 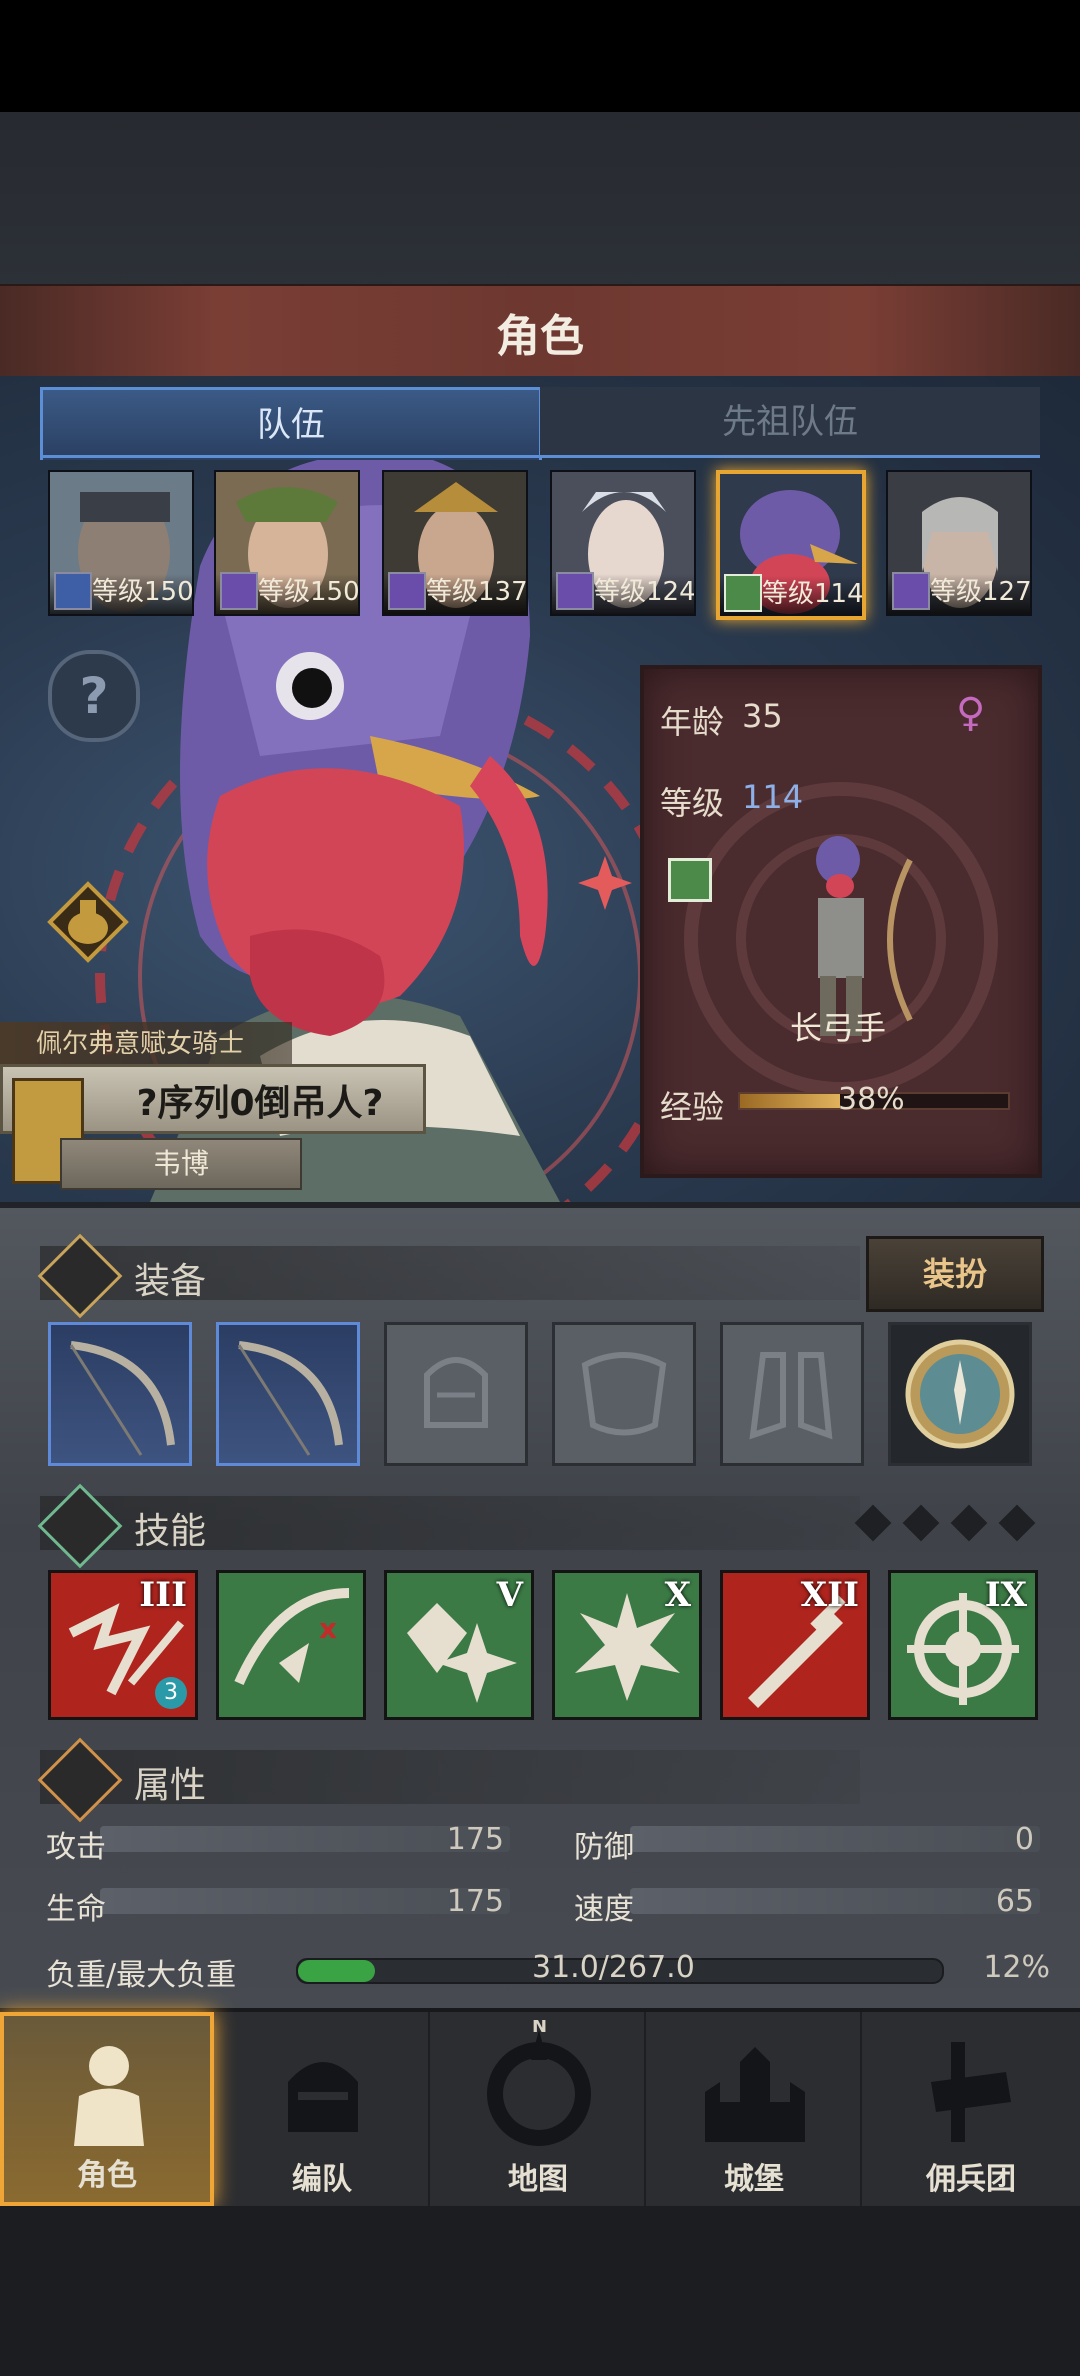 I want to click on top-backdrop, so click(x=540, y=198).